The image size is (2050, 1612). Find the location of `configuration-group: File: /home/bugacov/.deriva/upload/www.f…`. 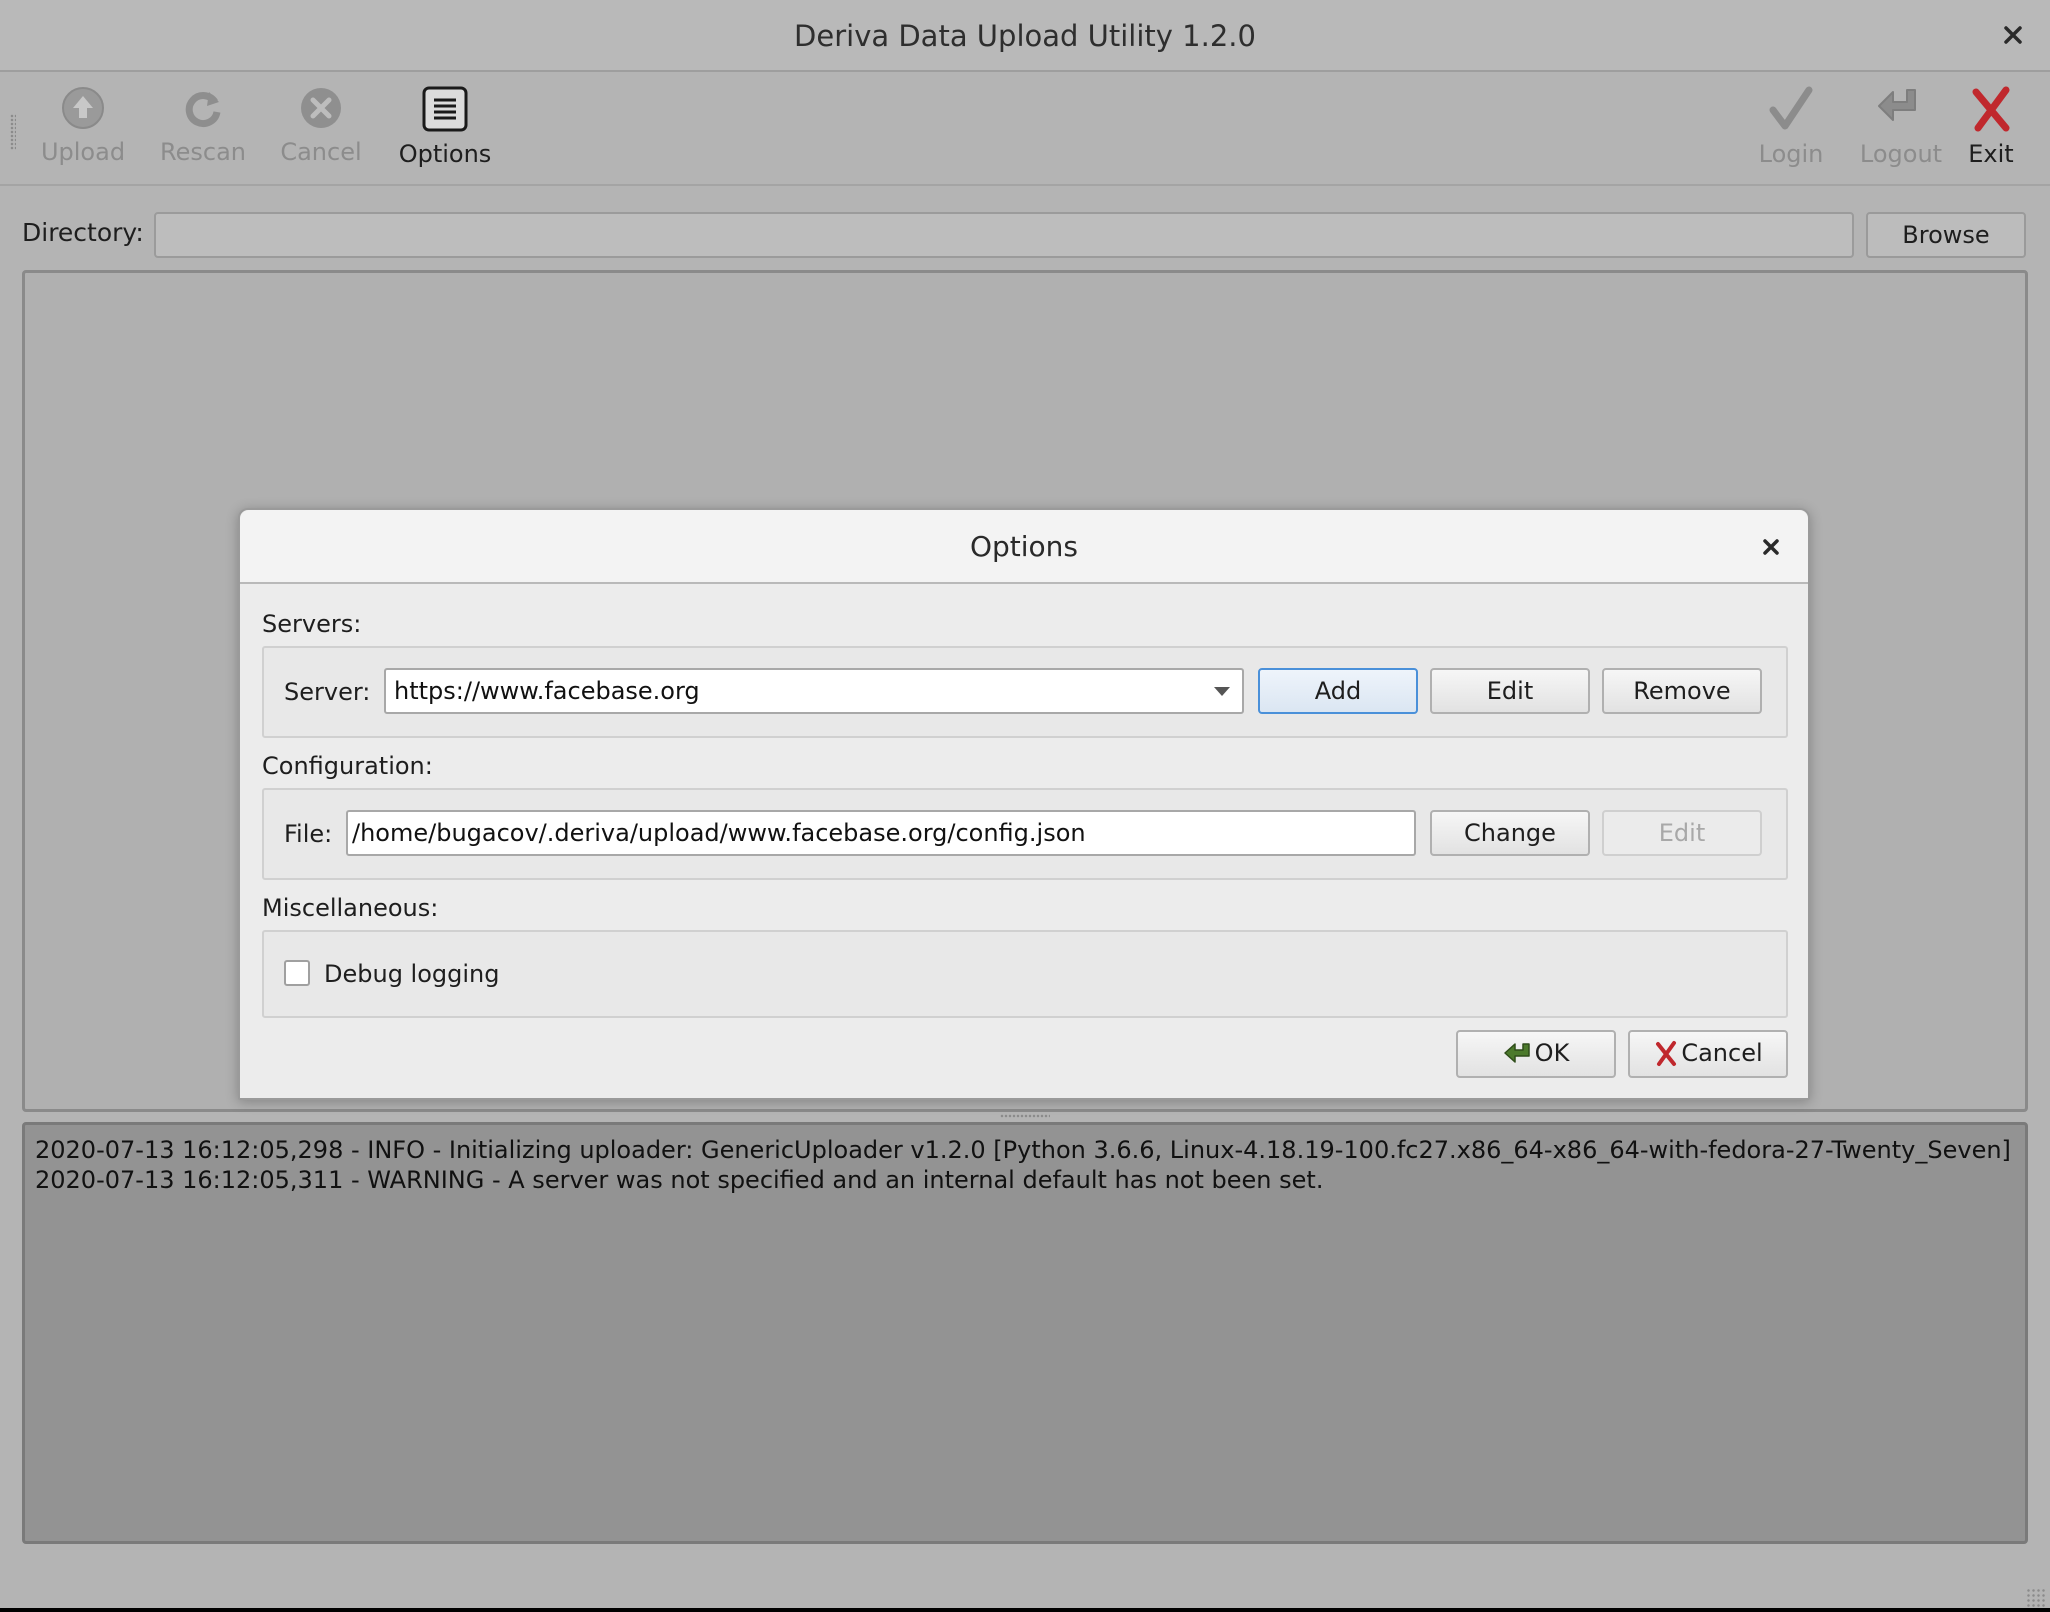

configuration-group: File: /home/bugacov/.deriva/upload/www.f… is located at coordinates (1025, 834).